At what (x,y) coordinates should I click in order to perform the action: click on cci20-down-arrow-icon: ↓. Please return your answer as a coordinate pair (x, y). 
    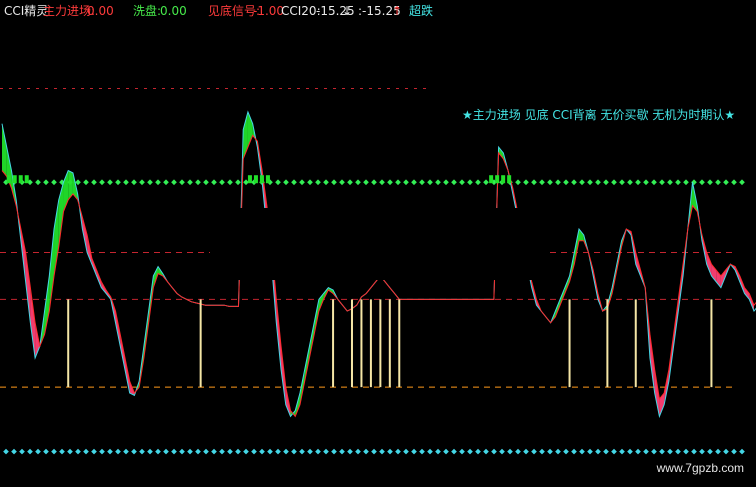
    Looking at the image, I should click on (347, 11).